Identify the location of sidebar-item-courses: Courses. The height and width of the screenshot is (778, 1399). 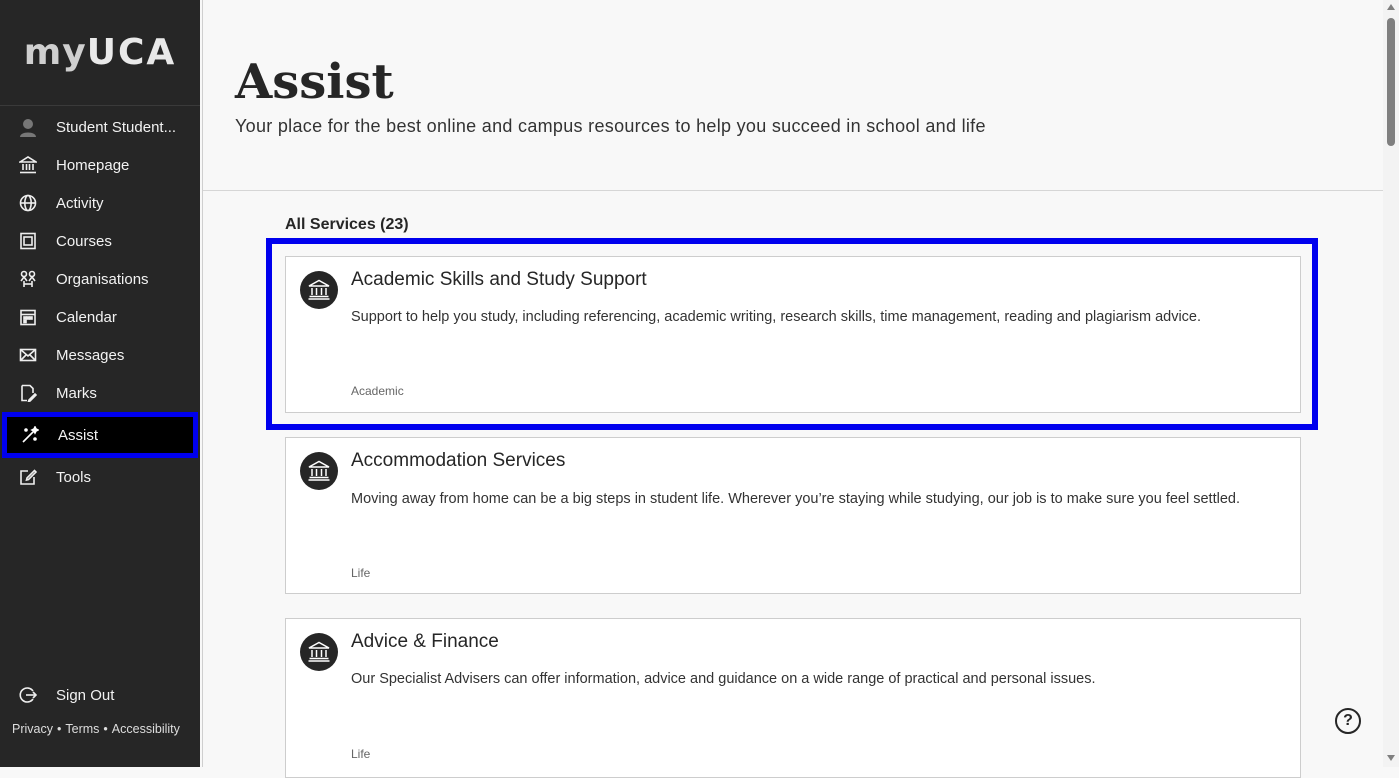
(100, 241).